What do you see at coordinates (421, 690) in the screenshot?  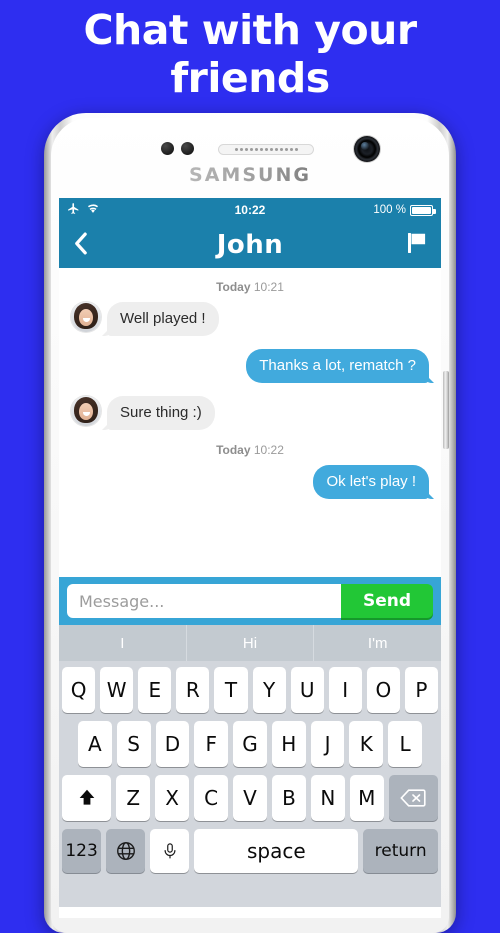 I see `key-p: P` at bounding box center [421, 690].